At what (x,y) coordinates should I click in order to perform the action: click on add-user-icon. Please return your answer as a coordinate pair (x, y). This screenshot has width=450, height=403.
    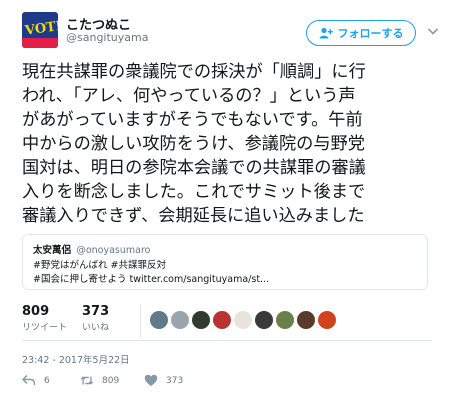
    Looking at the image, I should click on (326, 33).